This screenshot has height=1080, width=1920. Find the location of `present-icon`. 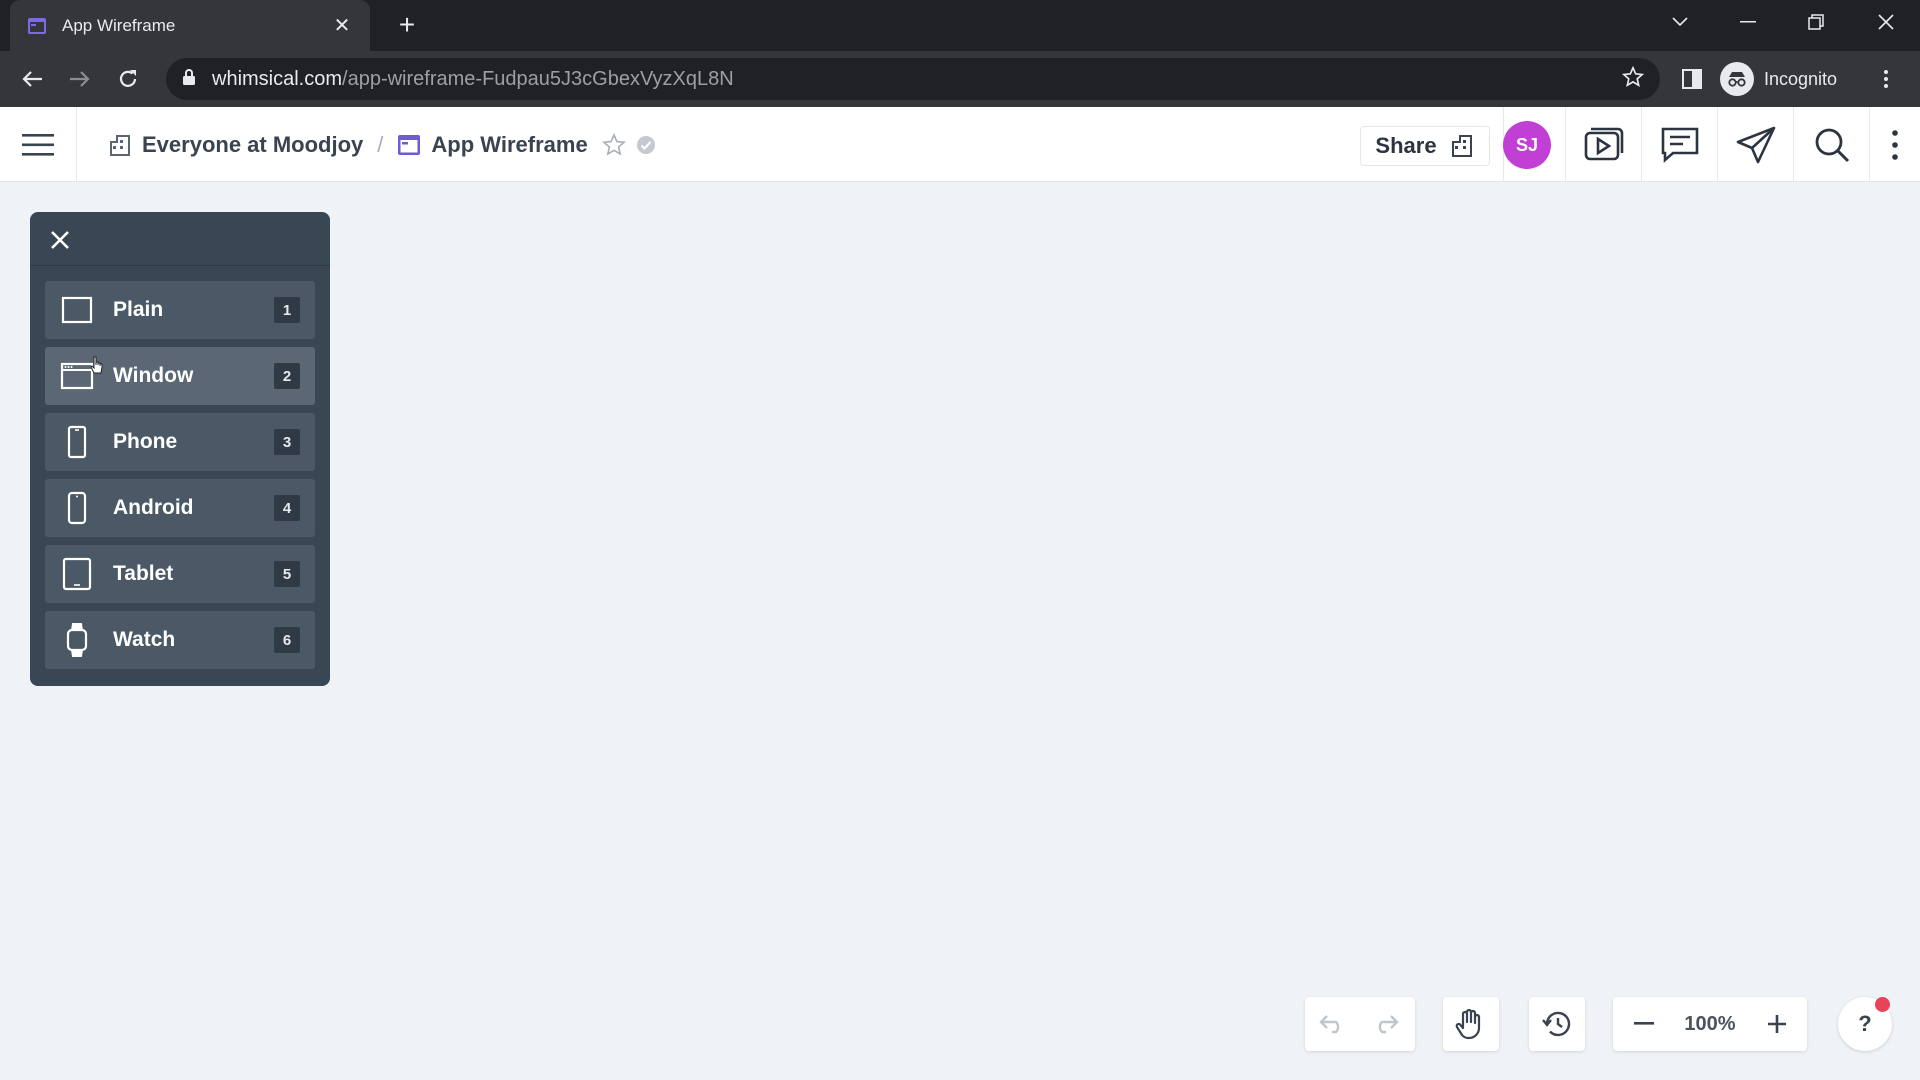

present-icon is located at coordinates (1604, 144).